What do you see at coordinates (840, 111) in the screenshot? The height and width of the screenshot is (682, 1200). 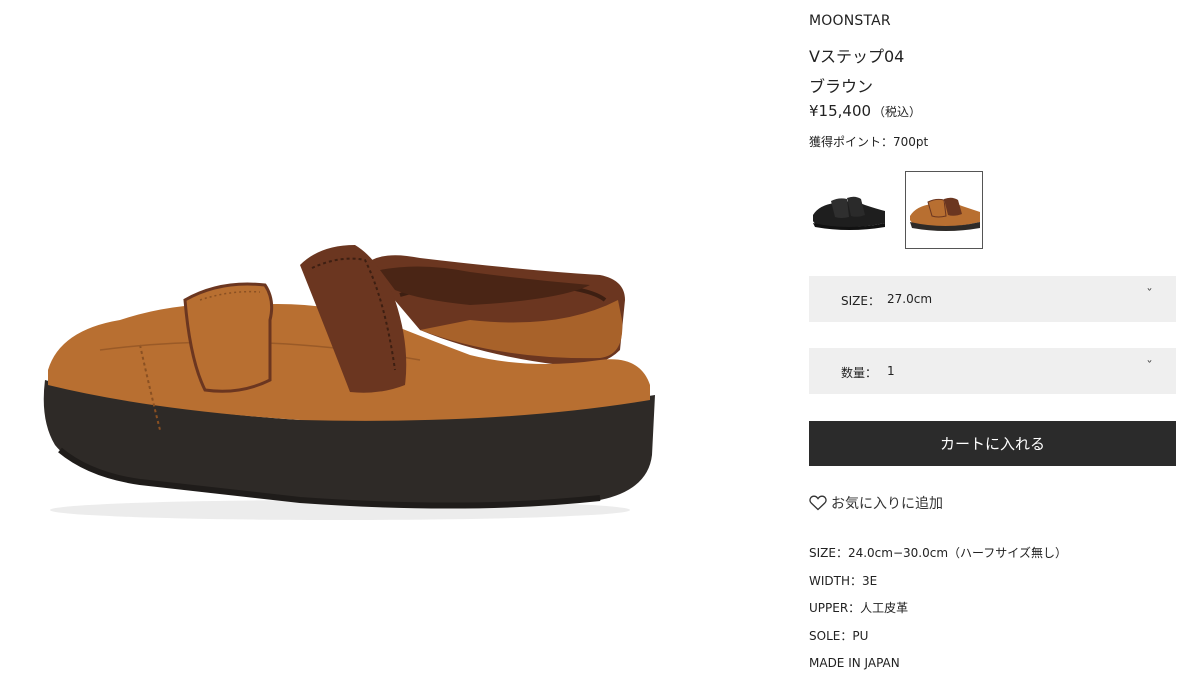 I see `price-value: ¥15,400` at bounding box center [840, 111].